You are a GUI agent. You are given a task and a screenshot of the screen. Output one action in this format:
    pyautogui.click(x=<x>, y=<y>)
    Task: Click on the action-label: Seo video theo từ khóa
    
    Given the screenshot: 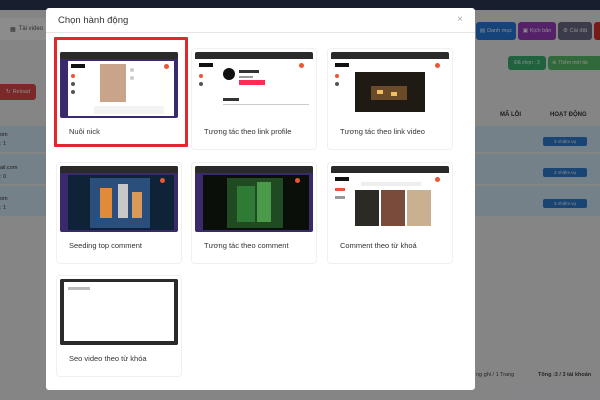 What is the action you would take?
    pyautogui.click(x=108, y=358)
    